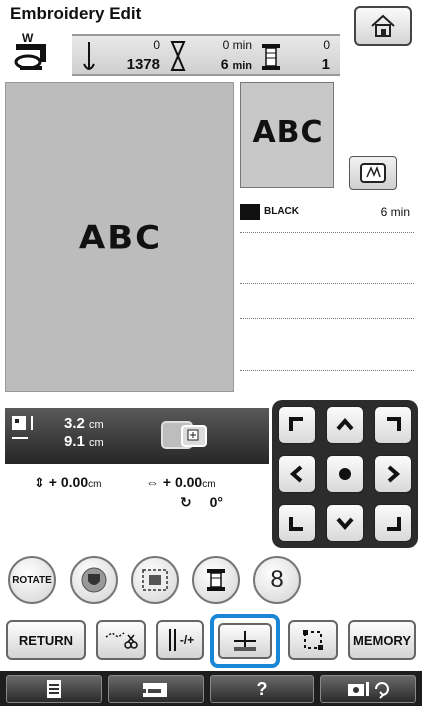 The width and height of the screenshot is (422, 706). Describe the element at coordinates (288, 132) in the screenshot. I see `thumbnail-pattern-text: ABC` at that location.